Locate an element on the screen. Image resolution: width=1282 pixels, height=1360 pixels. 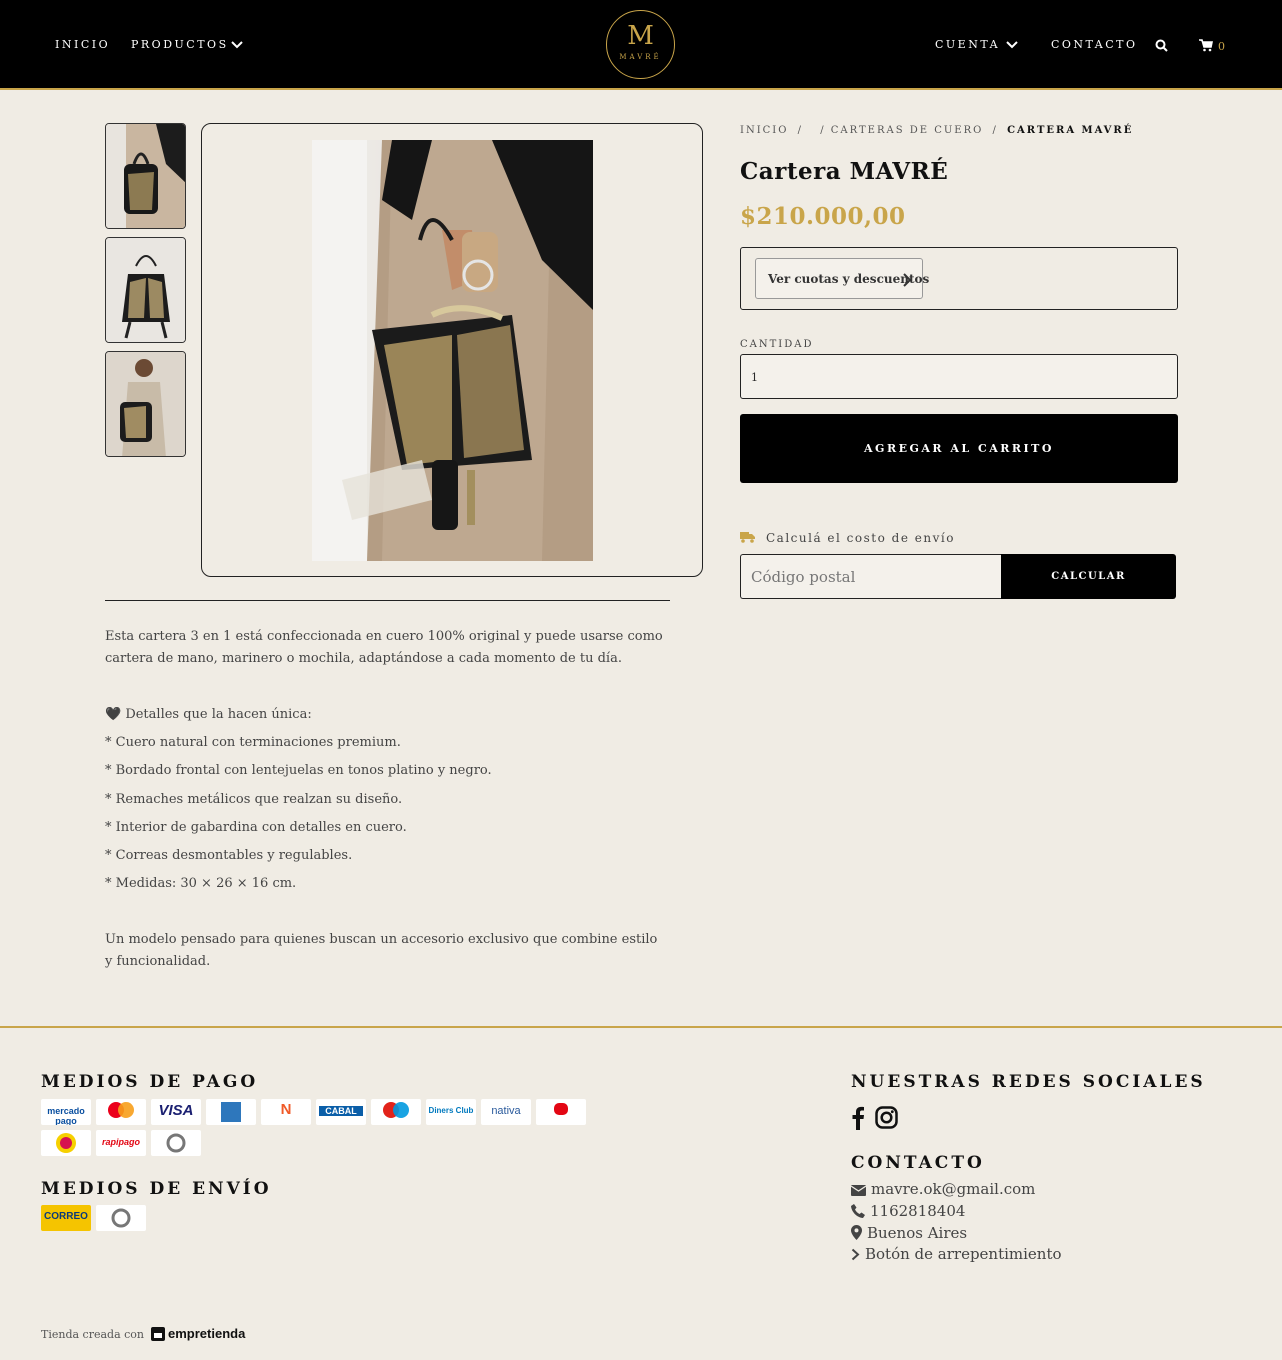
cart-icon is located at coordinates (1206, 45).